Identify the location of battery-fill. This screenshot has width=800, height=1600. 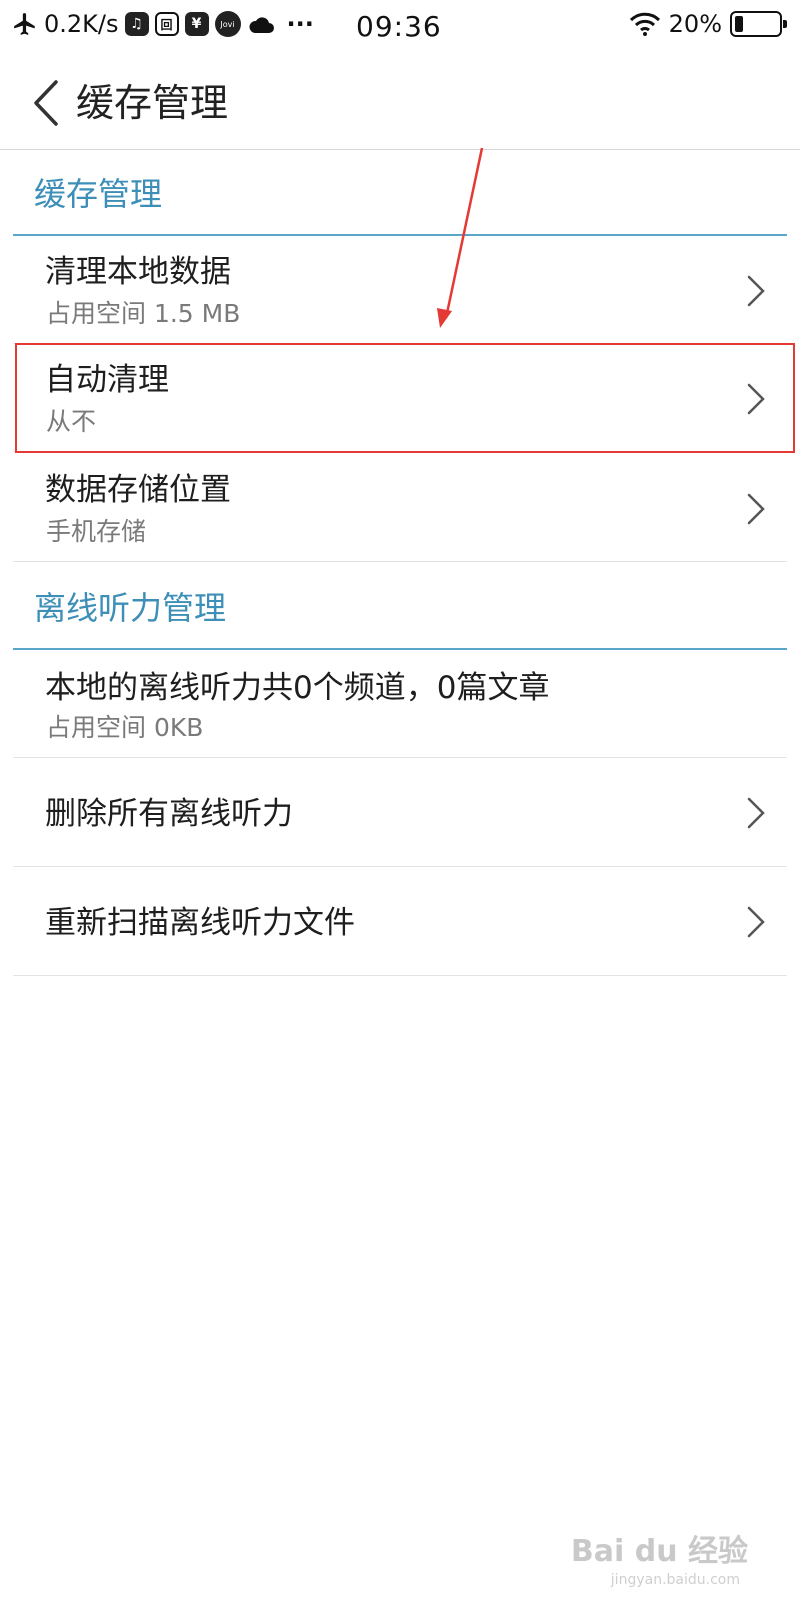
(739, 24).